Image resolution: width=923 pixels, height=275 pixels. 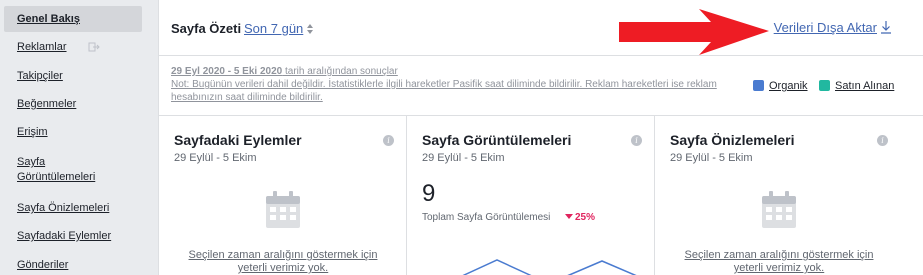 What do you see at coordinates (694, 32) in the screenshot?
I see `annotation-arrow-icon` at bounding box center [694, 32].